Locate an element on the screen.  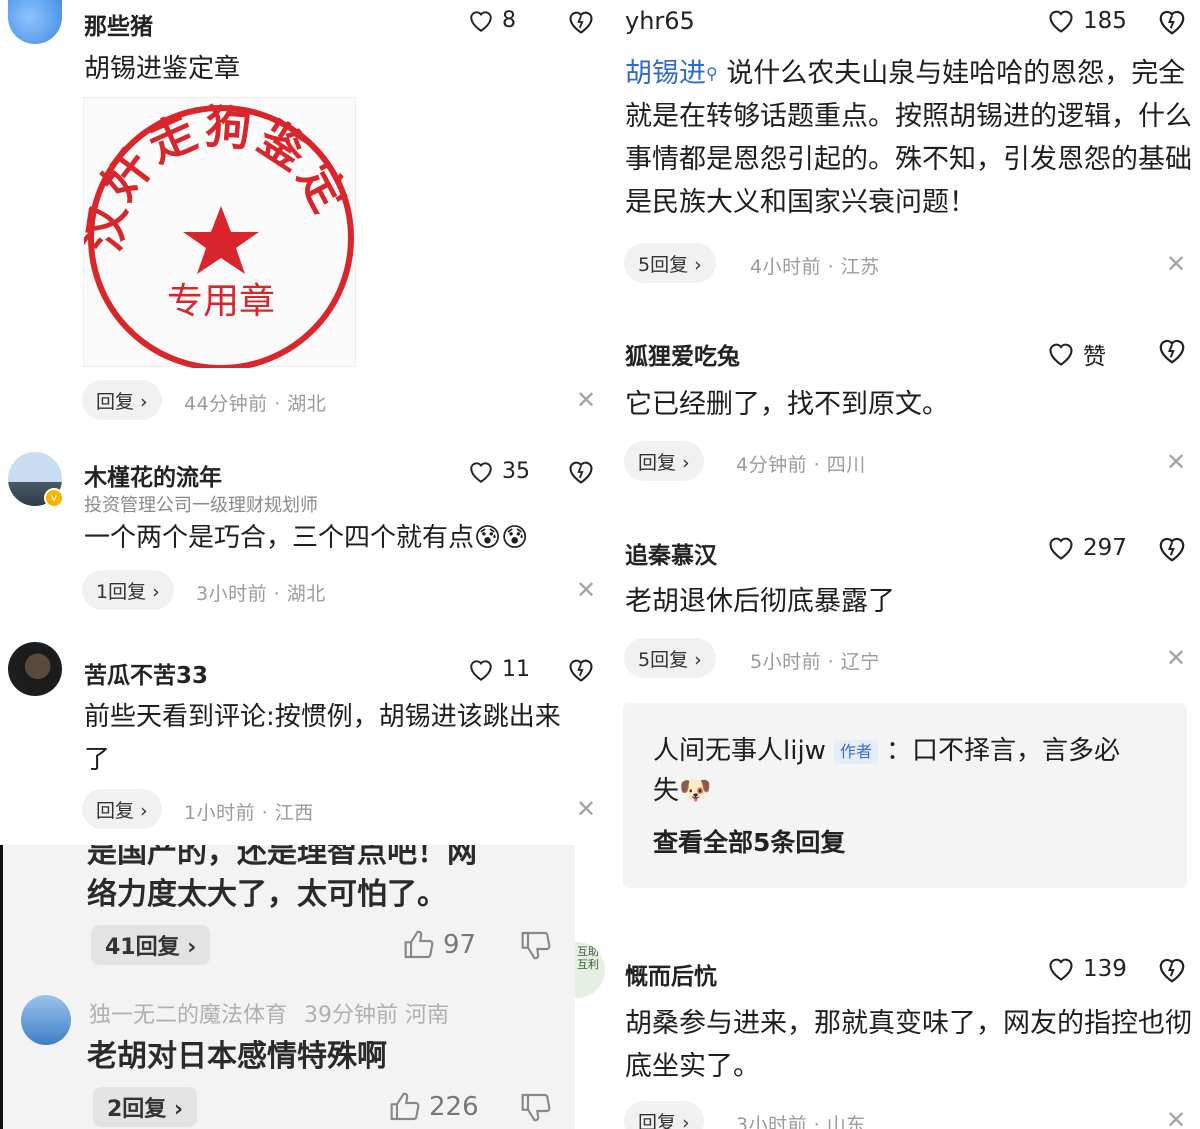
sub-reply-box: 人间无事人lijw 作者 ：口不择言，言多必 失🐶 查看全部5条回复 is located at coordinates (905, 795).